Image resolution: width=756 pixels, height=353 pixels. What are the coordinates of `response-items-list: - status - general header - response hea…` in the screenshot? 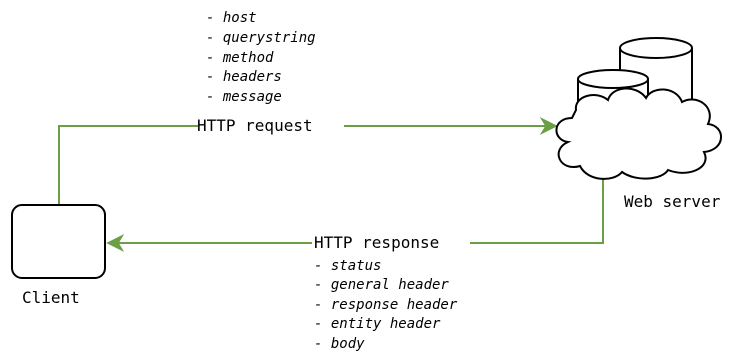 It's located at (386, 305).